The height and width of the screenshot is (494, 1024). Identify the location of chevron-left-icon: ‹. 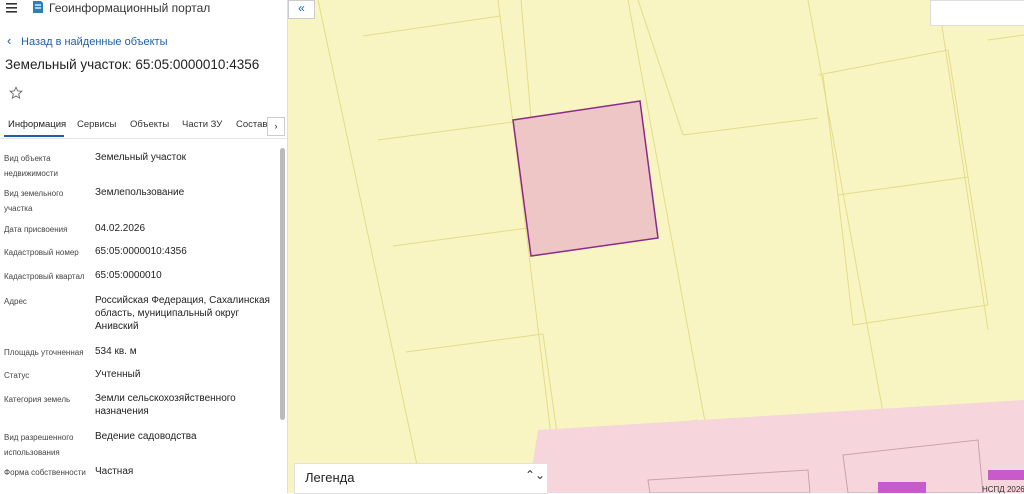
(9, 40).